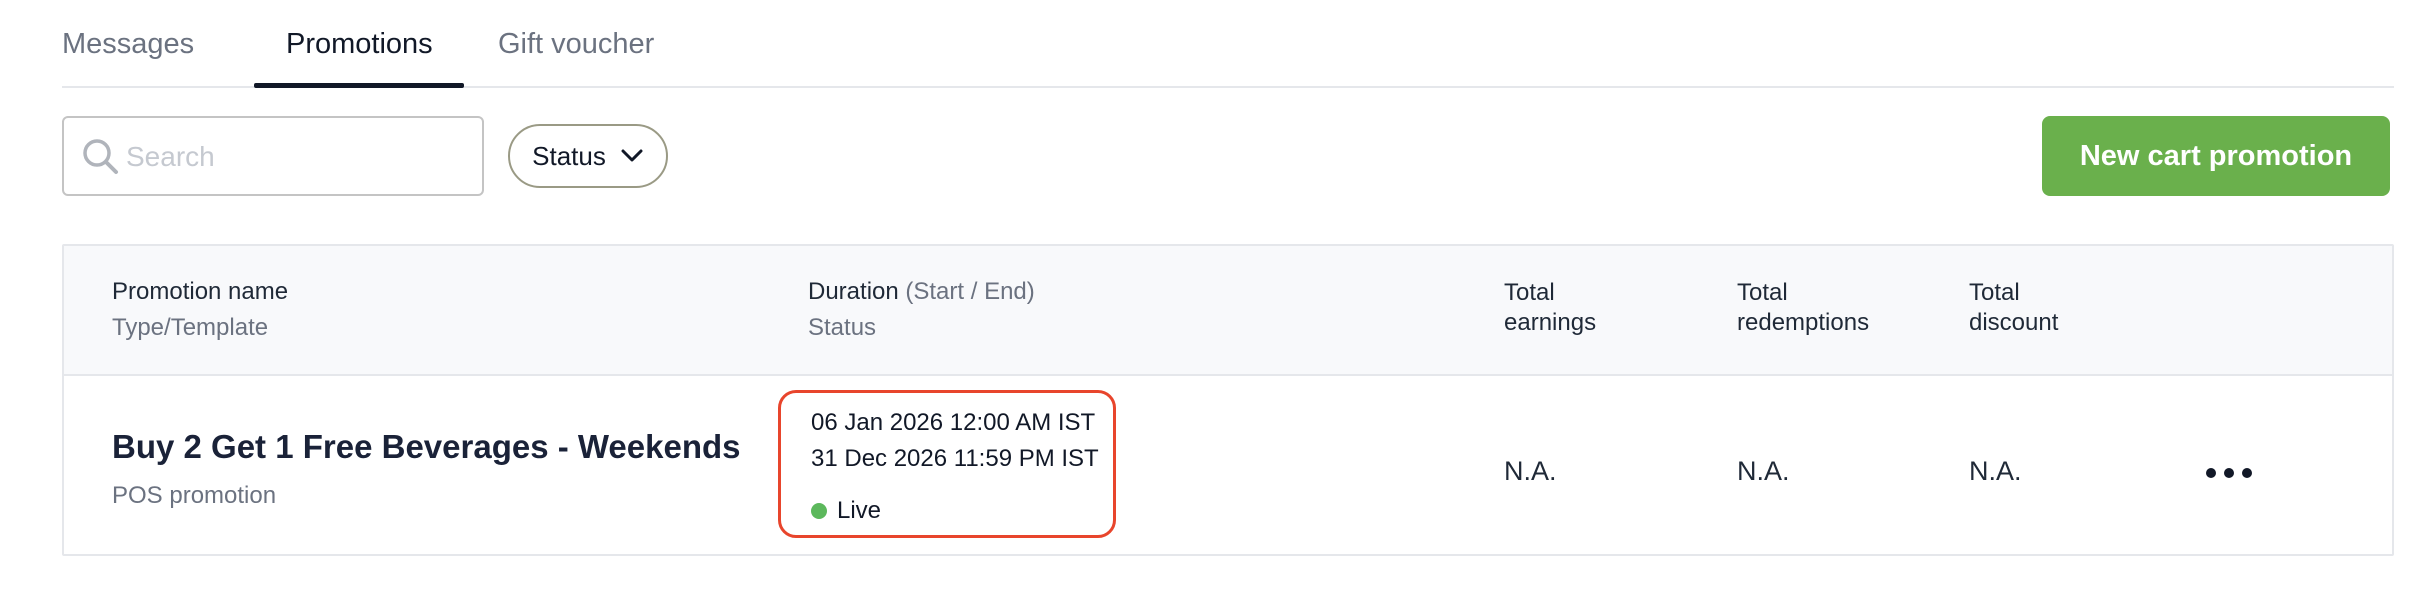  I want to click on duration-start: 06 Jan 2026 12:00 AM IST, so click(953, 422).